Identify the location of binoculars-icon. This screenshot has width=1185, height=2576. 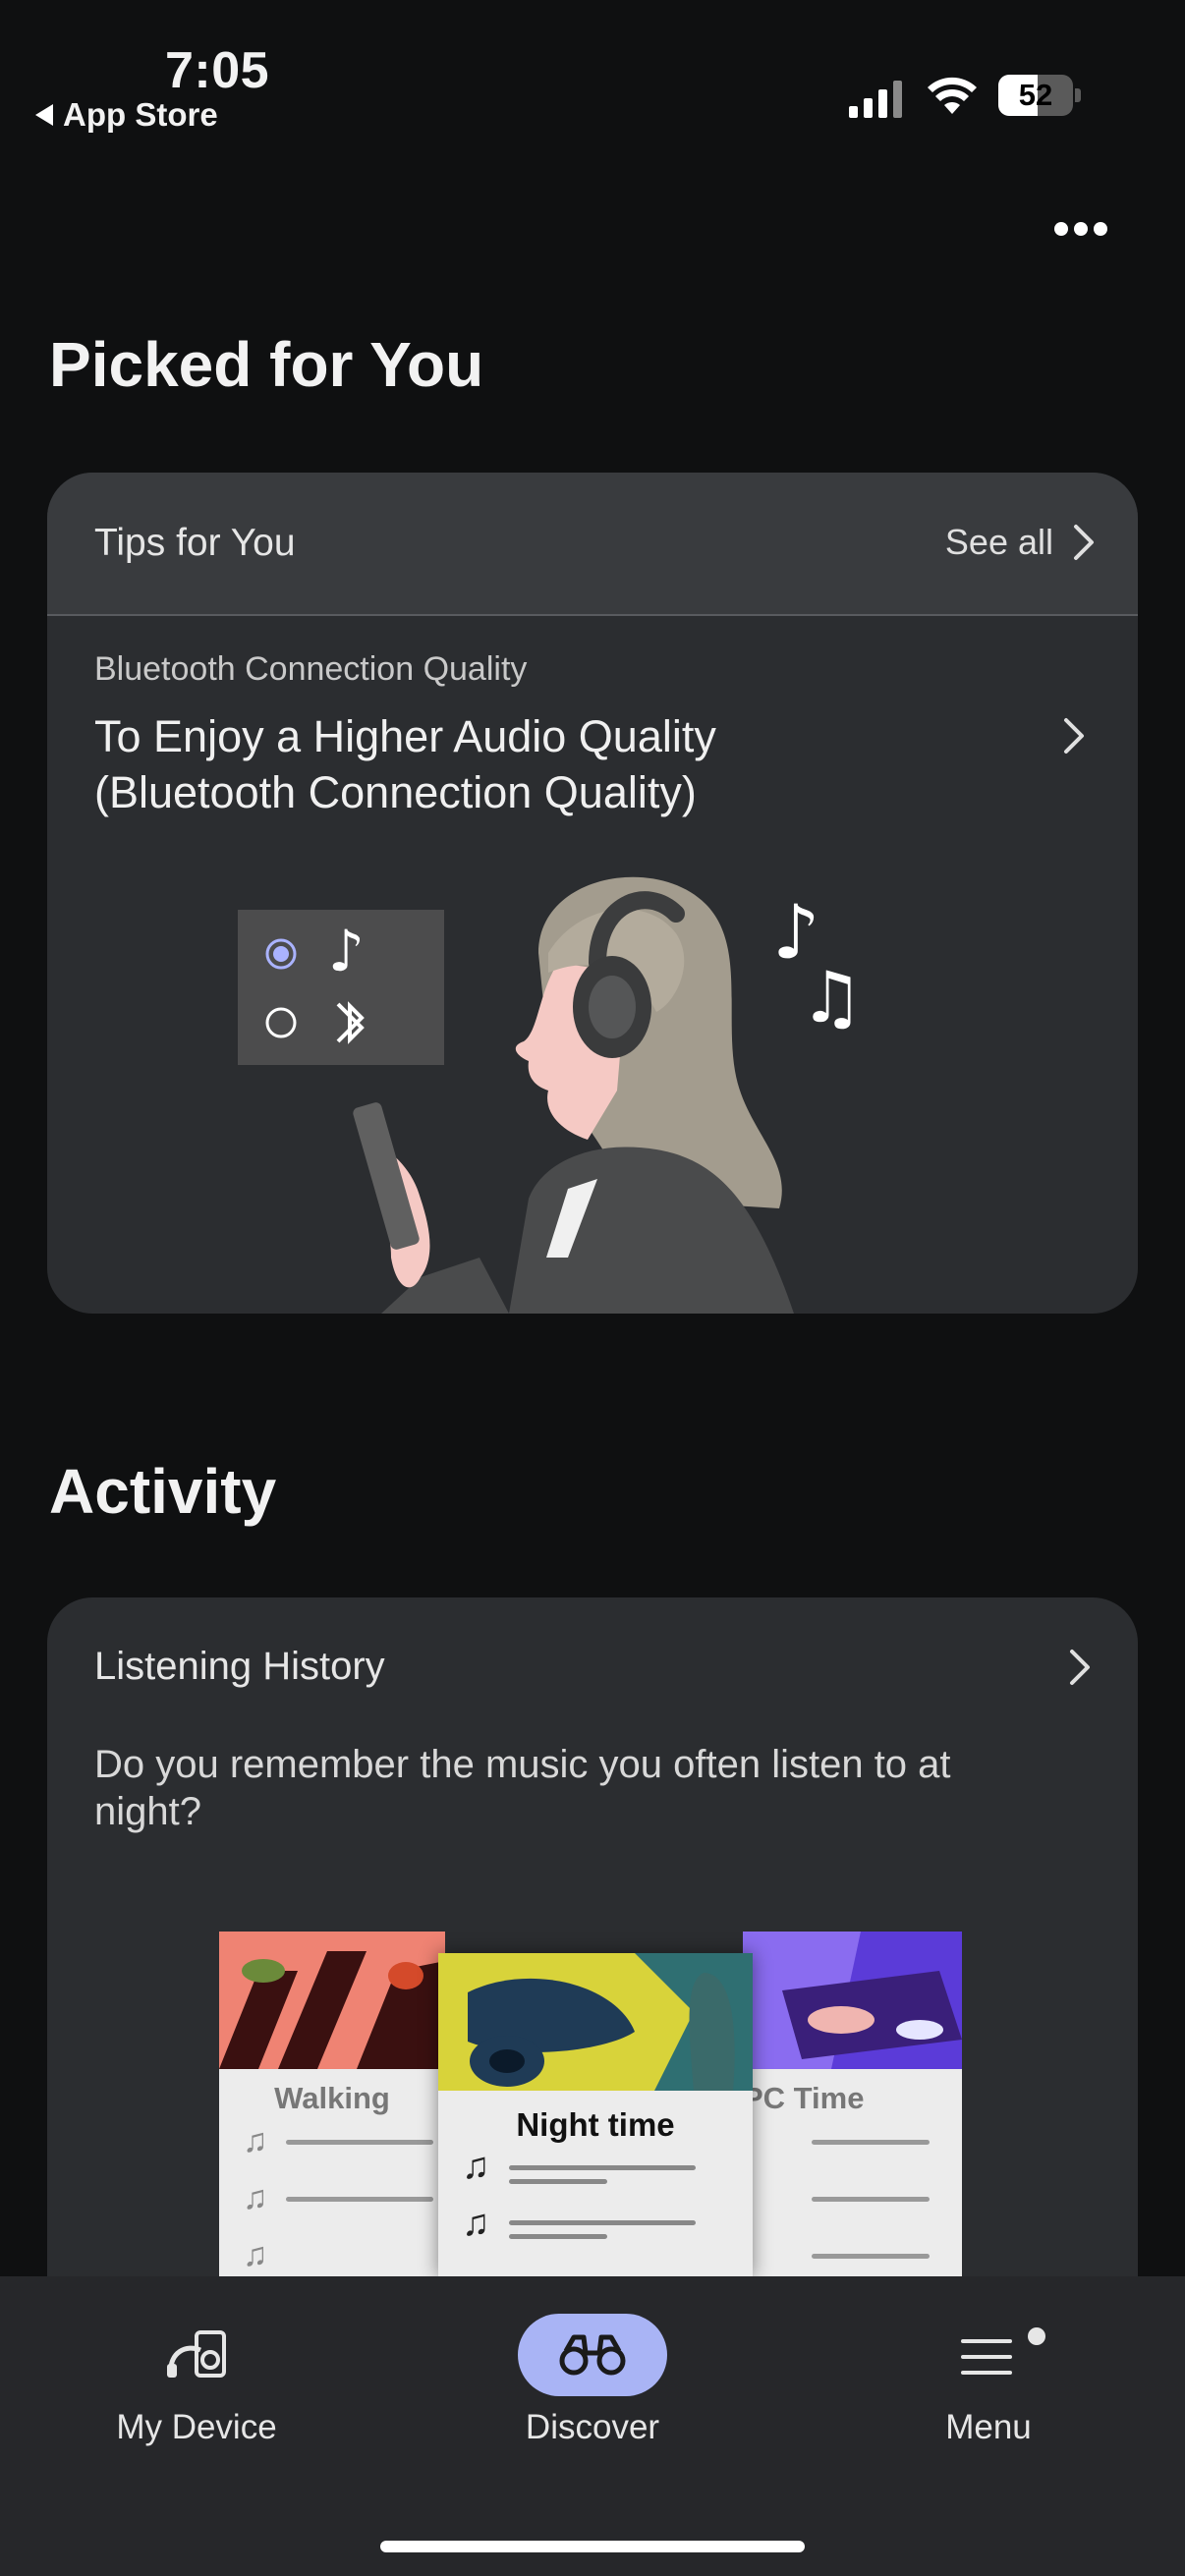
(592, 2355).